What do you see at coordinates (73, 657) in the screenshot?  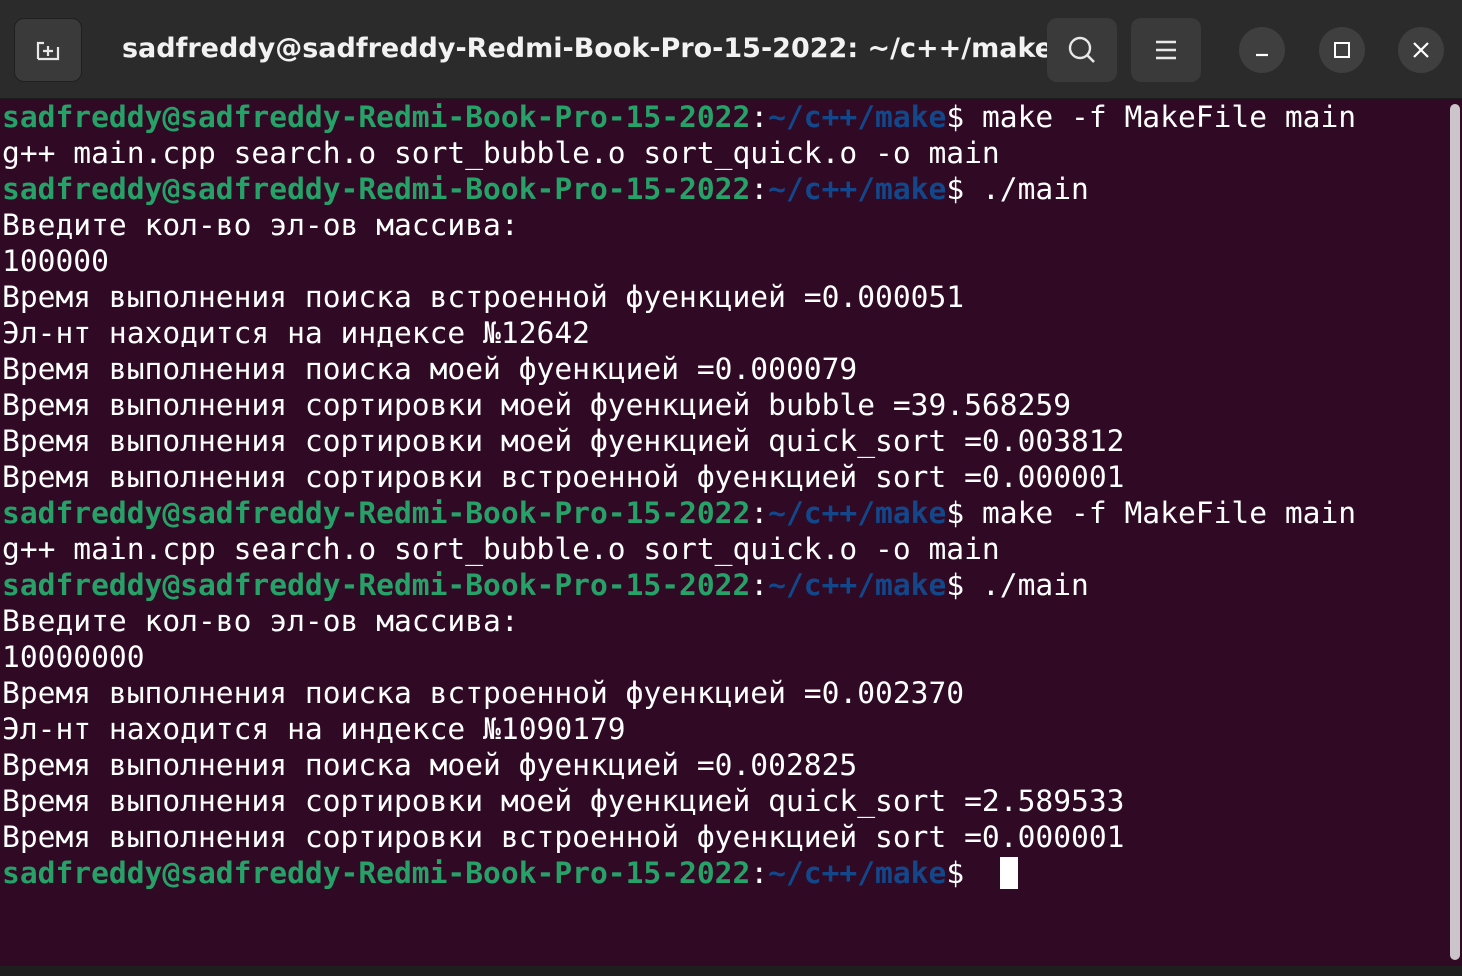 I see `output-text: 10000000` at bounding box center [73, 657].